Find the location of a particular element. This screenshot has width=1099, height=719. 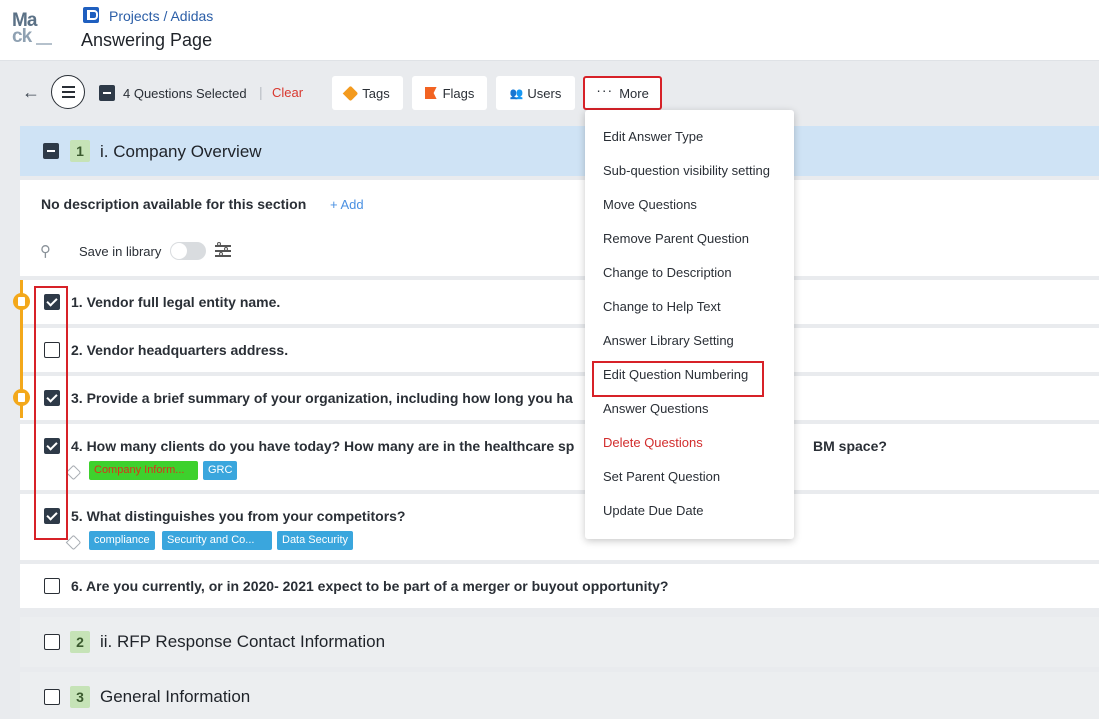

selected-count: 4 Questions Selected is located at coordinates (185, 93).